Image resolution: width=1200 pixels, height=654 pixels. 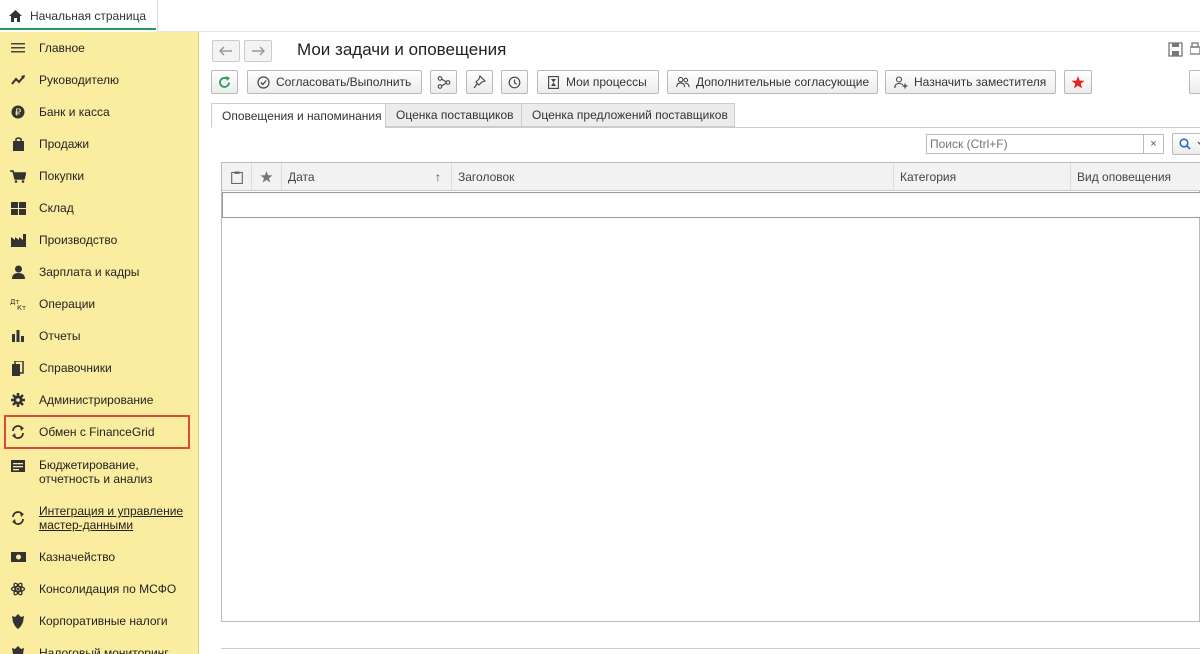 I want to click on sidebar-item-warehouse: Склад, so click(x=99, y=208).